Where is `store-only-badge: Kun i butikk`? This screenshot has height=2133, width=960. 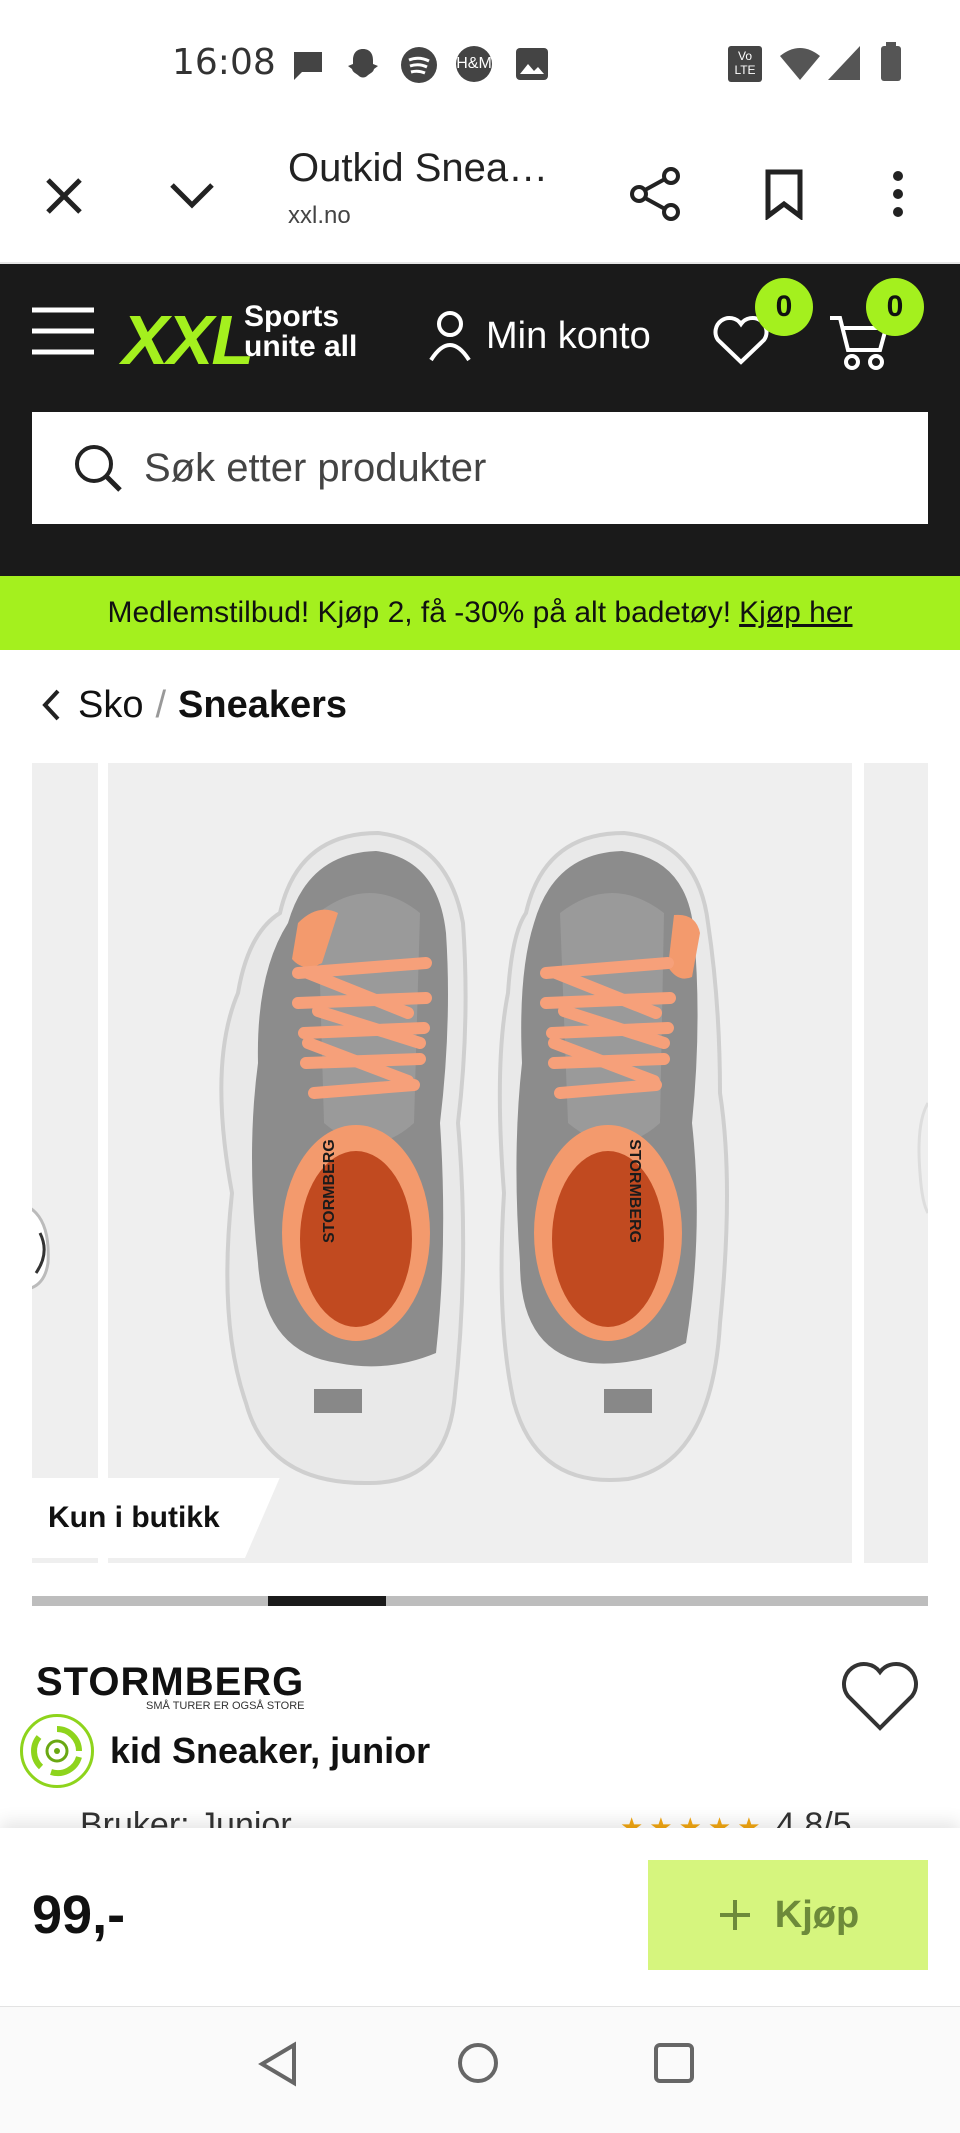
store-only-badge: Kun i butikk is located at coordinates (156, 1518).